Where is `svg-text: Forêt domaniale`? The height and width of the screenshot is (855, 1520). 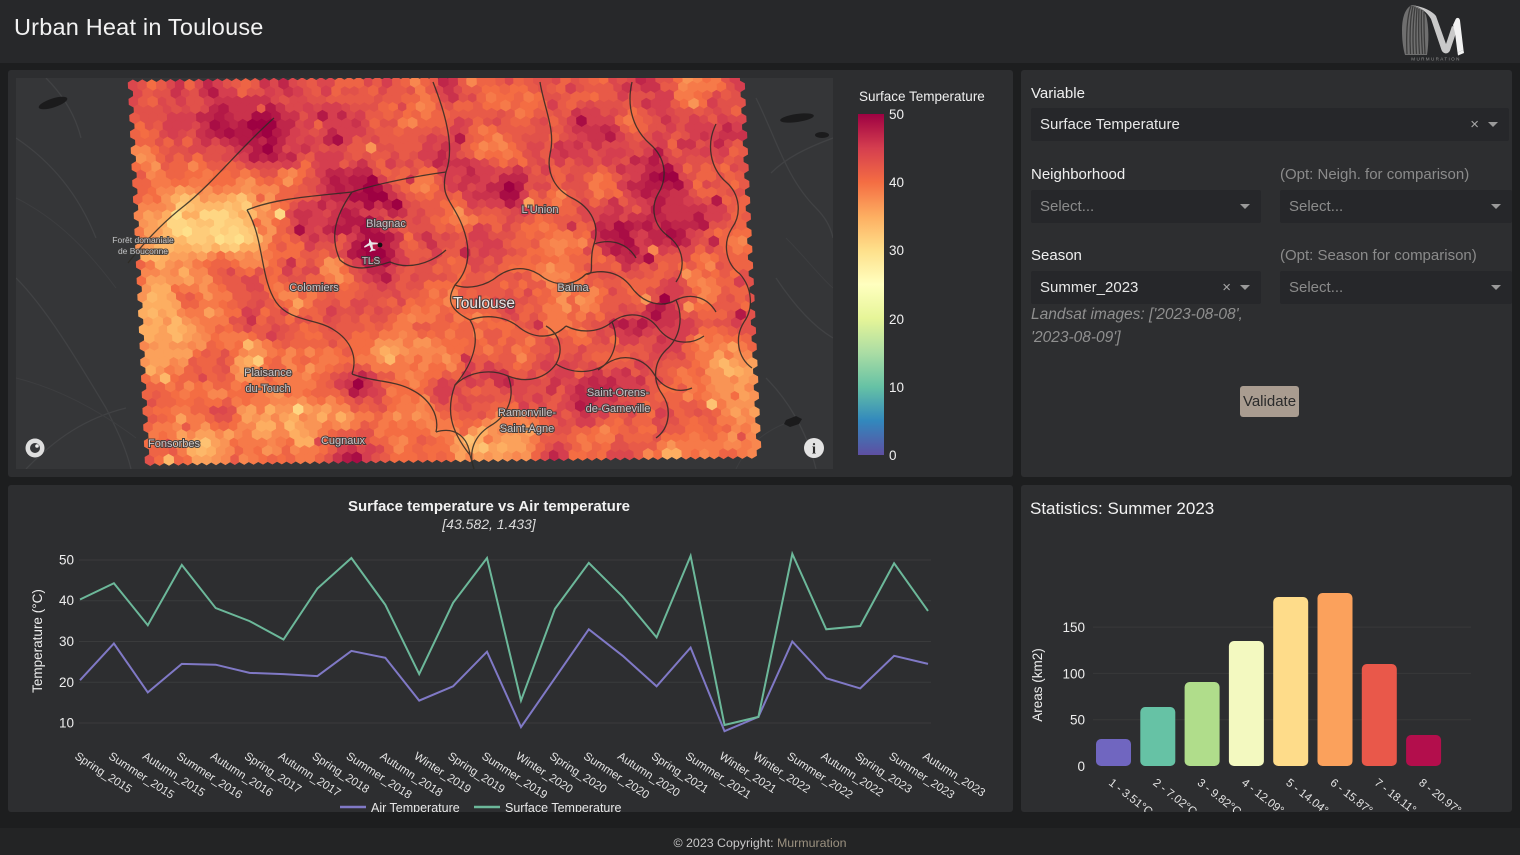
svg-text: Forêt domaniale is located at coordinates (143, 240).